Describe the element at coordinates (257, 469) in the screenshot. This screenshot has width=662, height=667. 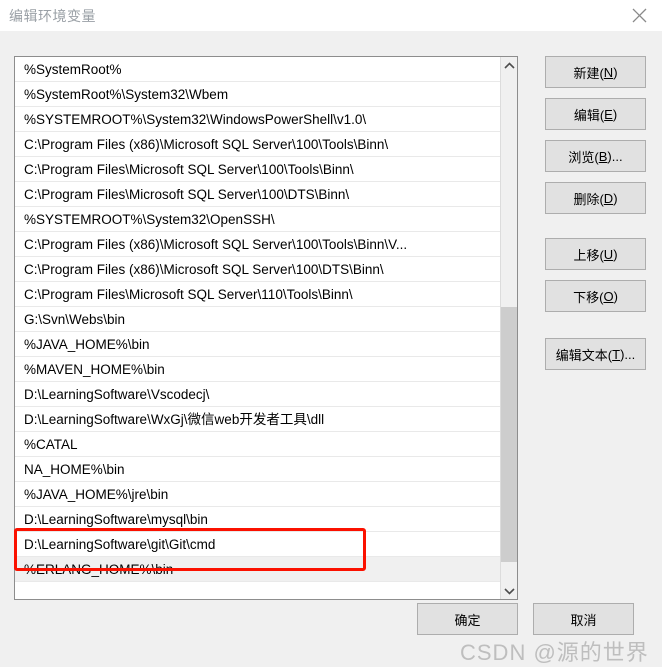
I see `list-item: NA_HOME%\bin` at that location.